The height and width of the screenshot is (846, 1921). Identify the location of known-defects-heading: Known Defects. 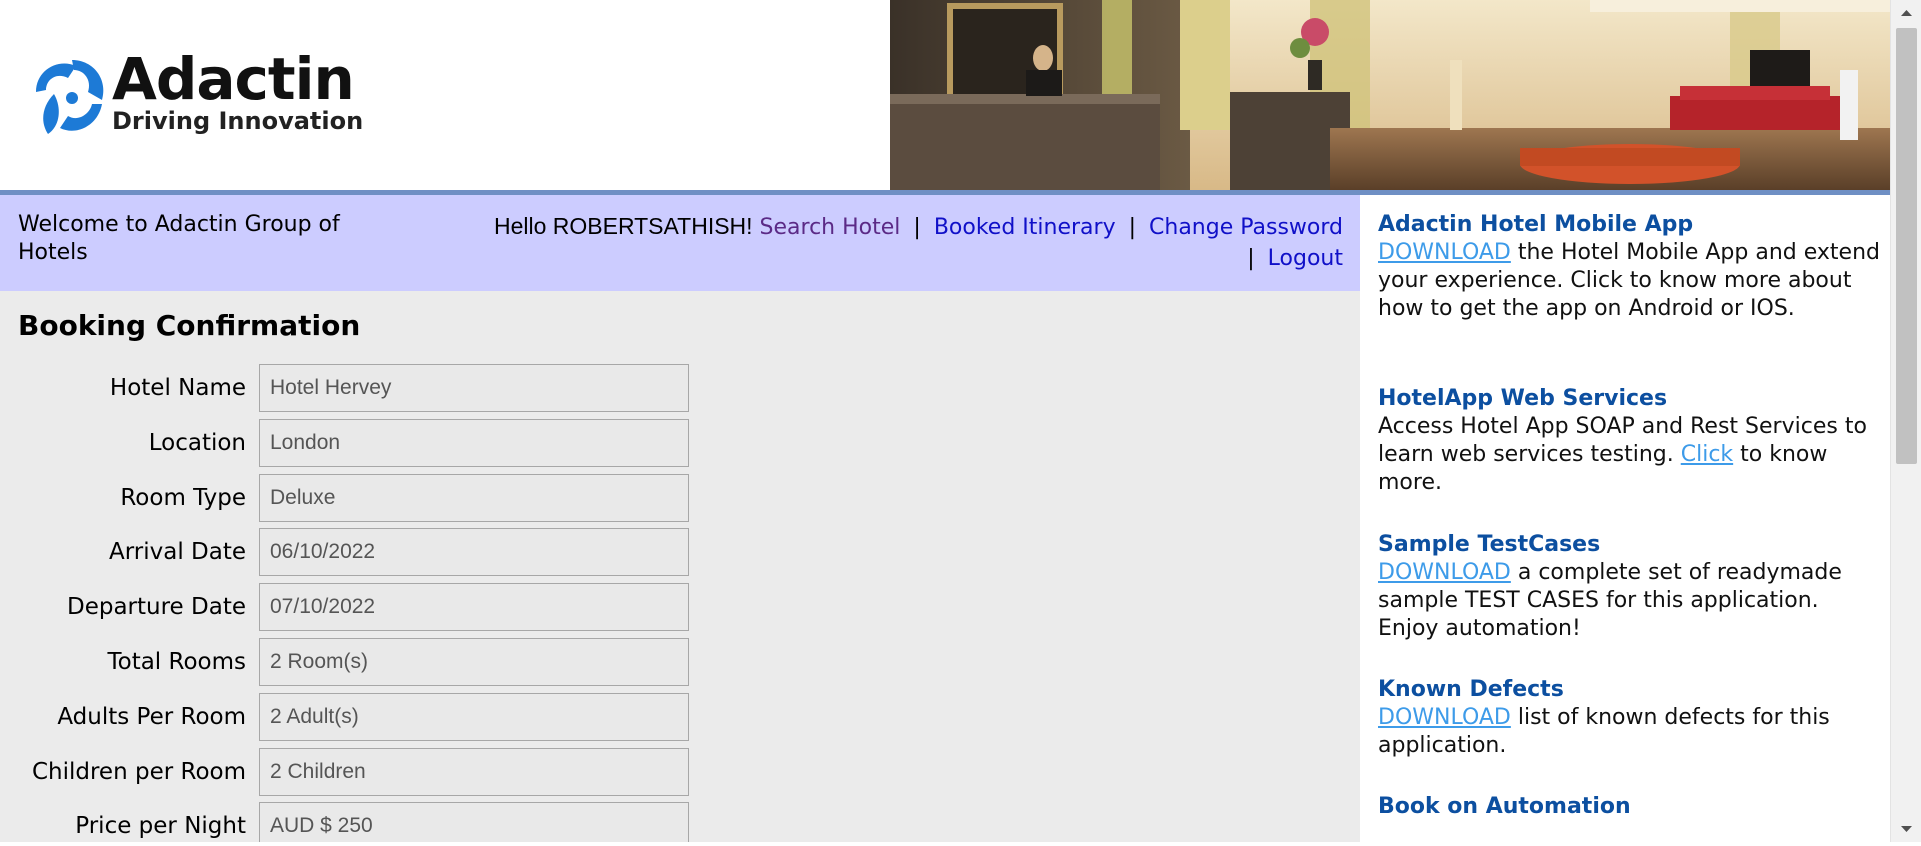
(1471, 689).